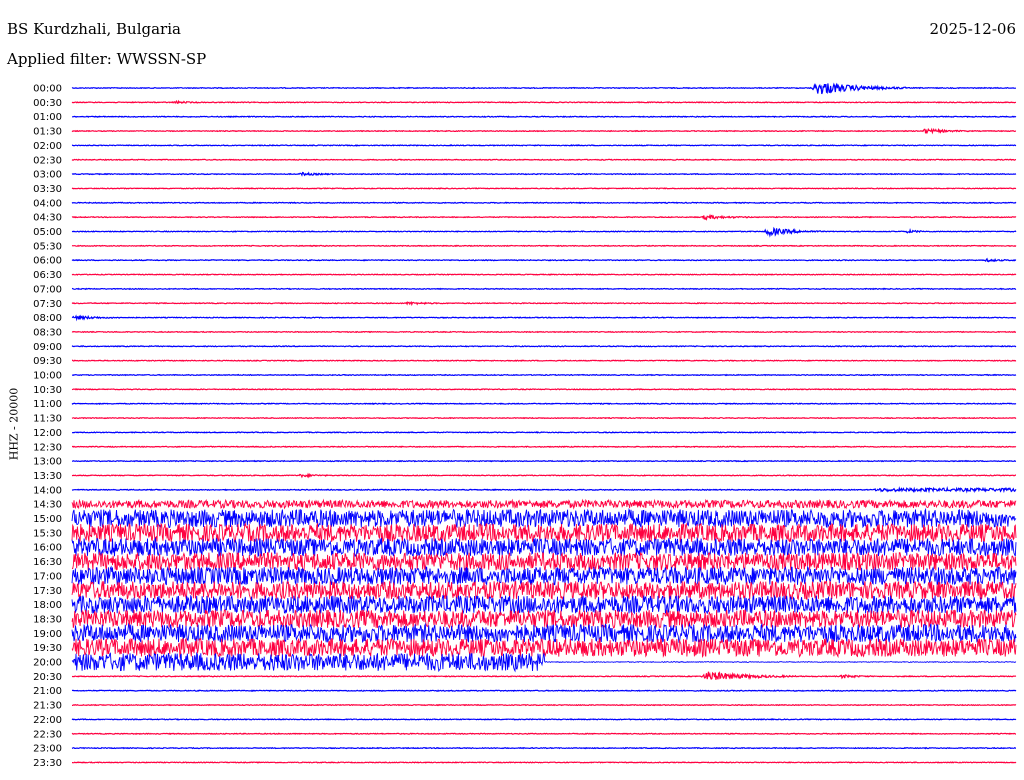 The width and height of the screenshot is (1024, 780). What do you see at coordinates (47, 347) in the screenshot?
I see `row-label: 09:00` at bounding box center [47, 347].